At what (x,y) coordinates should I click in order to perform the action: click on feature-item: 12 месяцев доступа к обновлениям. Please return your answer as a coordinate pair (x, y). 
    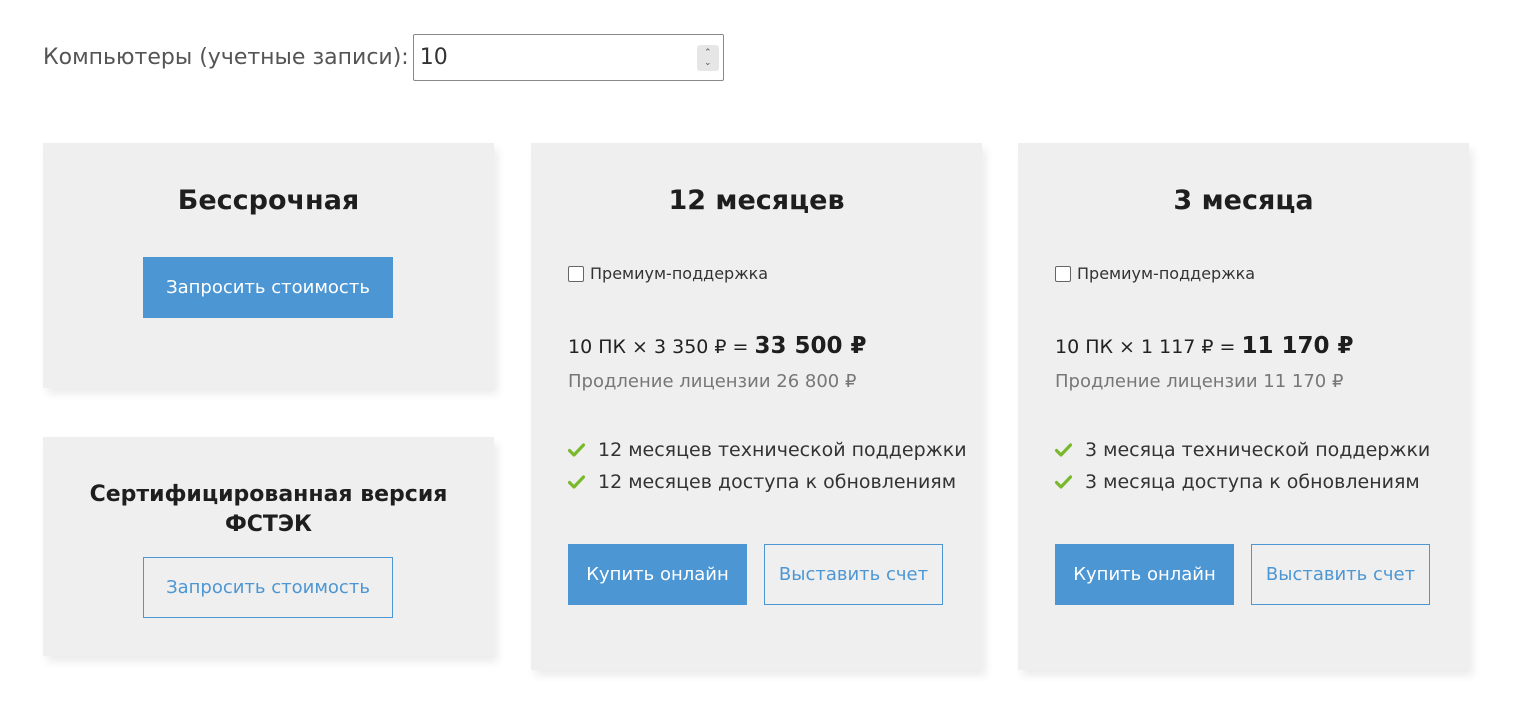
    Looking at the image, I should click on (767, 482).